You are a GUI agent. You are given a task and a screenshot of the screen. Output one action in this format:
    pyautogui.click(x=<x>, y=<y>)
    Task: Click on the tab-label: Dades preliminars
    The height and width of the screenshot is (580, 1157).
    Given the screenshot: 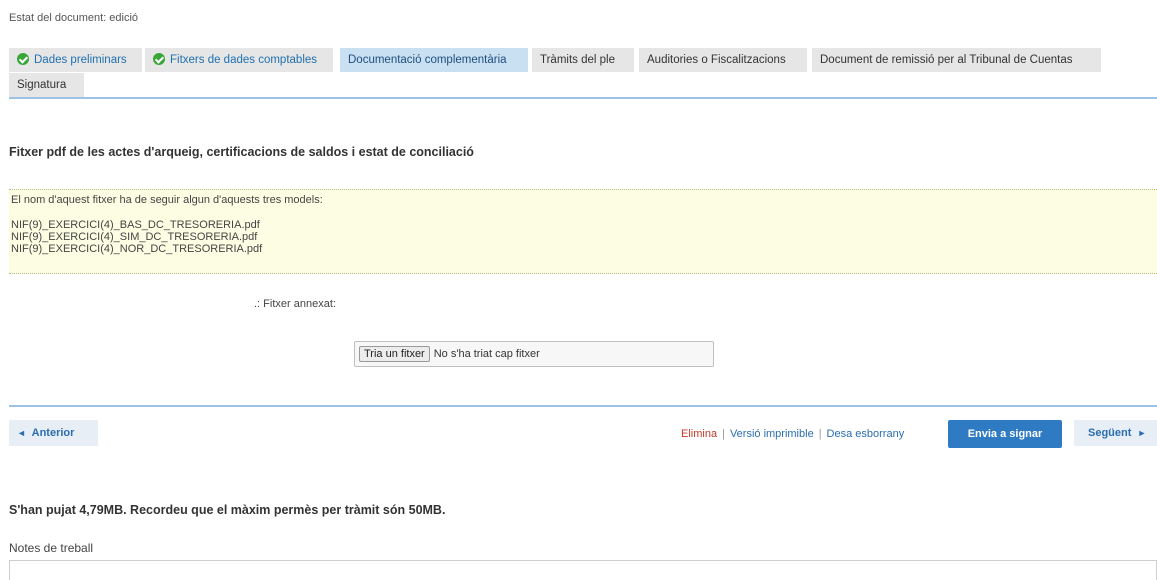 What is the action you would take?
    pyautogui.click(x=80, y=60)
    